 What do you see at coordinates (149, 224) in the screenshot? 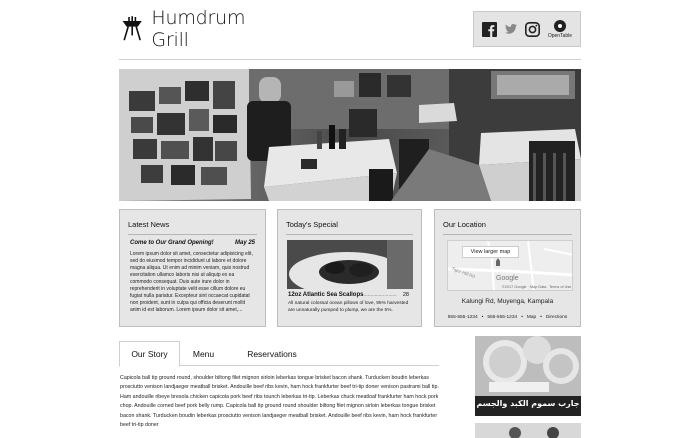
I see `latest-news-title: Latest News` at bounding box center [149, 224].